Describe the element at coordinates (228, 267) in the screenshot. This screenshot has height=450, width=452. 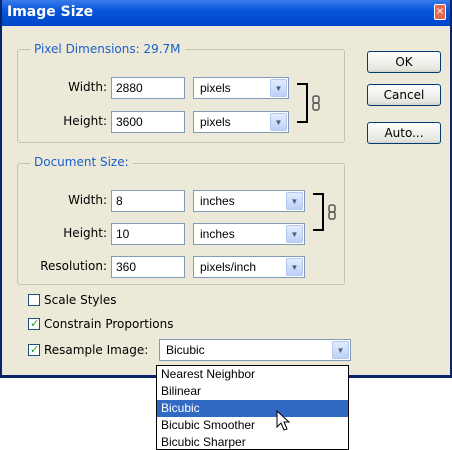
I see `resolution-unit-value: pixels/inch` at that location.